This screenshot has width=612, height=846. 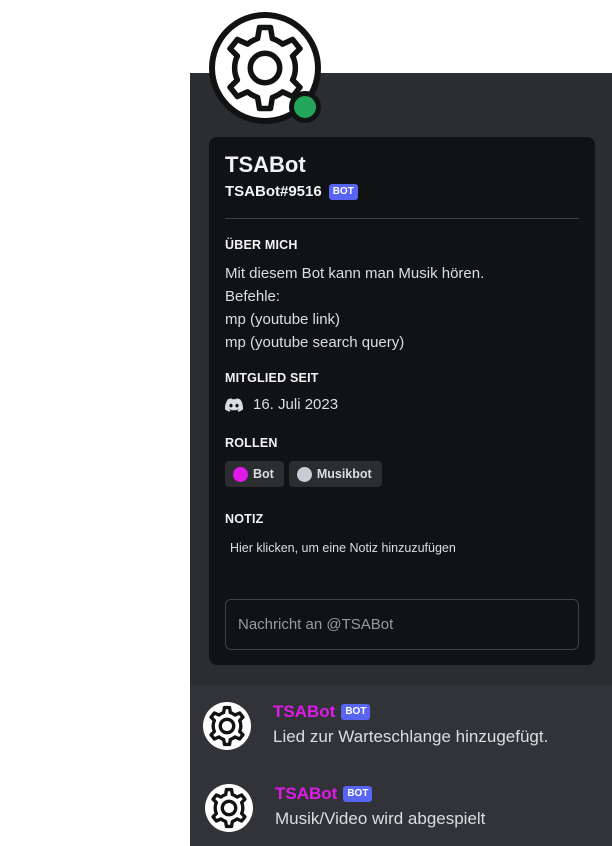 I want to click on member-since: 16. Juli 2023, so click(x=281, y=404).